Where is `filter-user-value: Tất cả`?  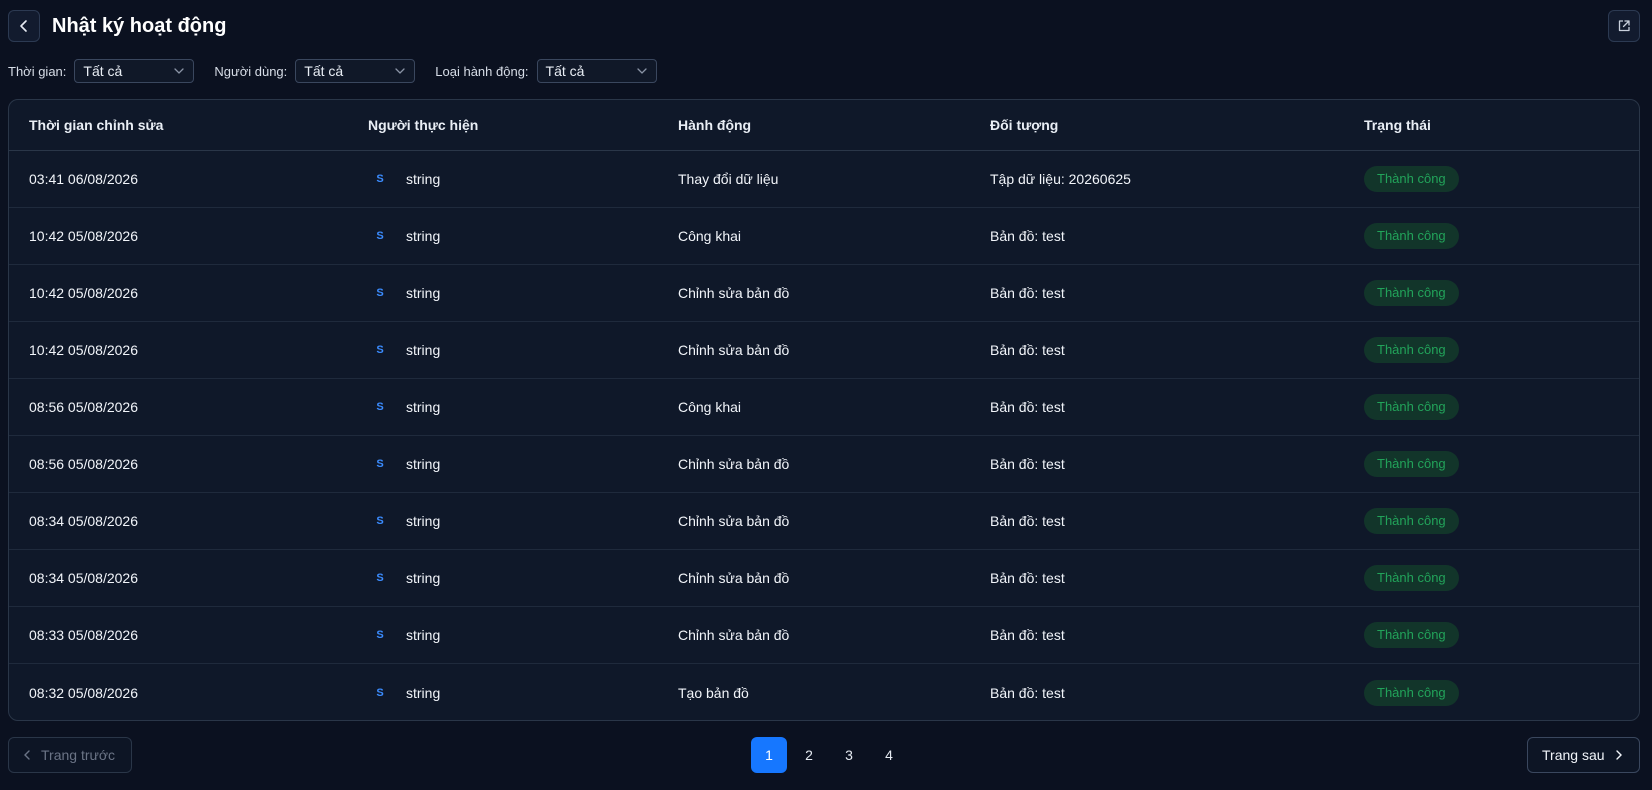
filter-user-value: Tất cả is located at coordinates (324, 71).